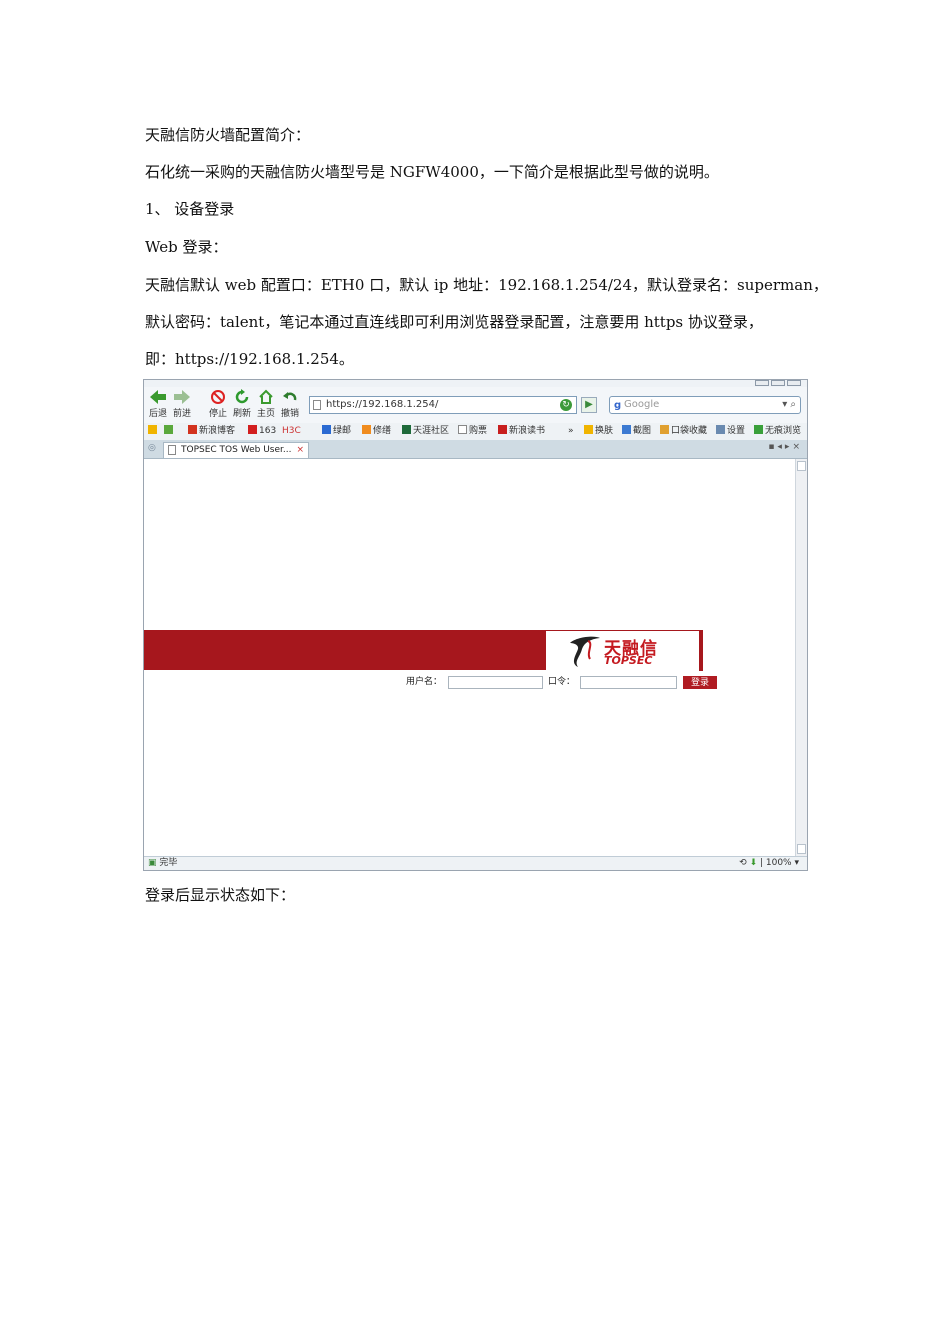  Describe the element at coordinates (705, 405) in the screenshot. I see `search-box: g Google ▾ ⌕` at that location.